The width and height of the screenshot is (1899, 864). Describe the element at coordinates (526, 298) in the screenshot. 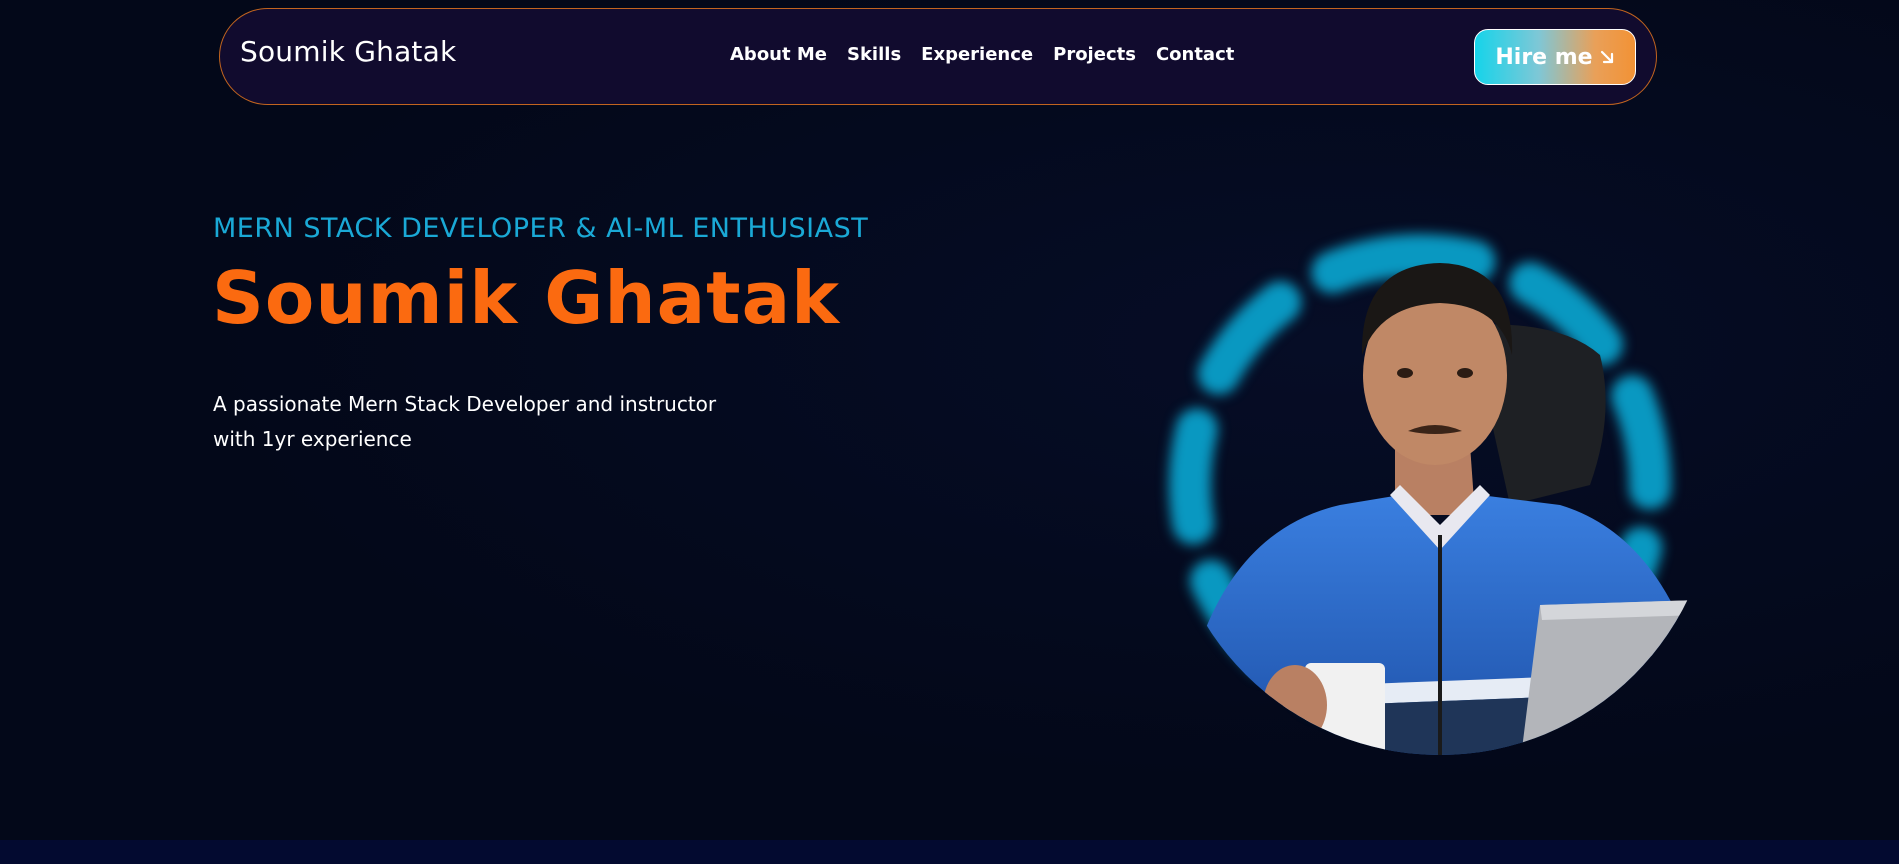

I see `hero-title: Soumik Ghatak` at that location.